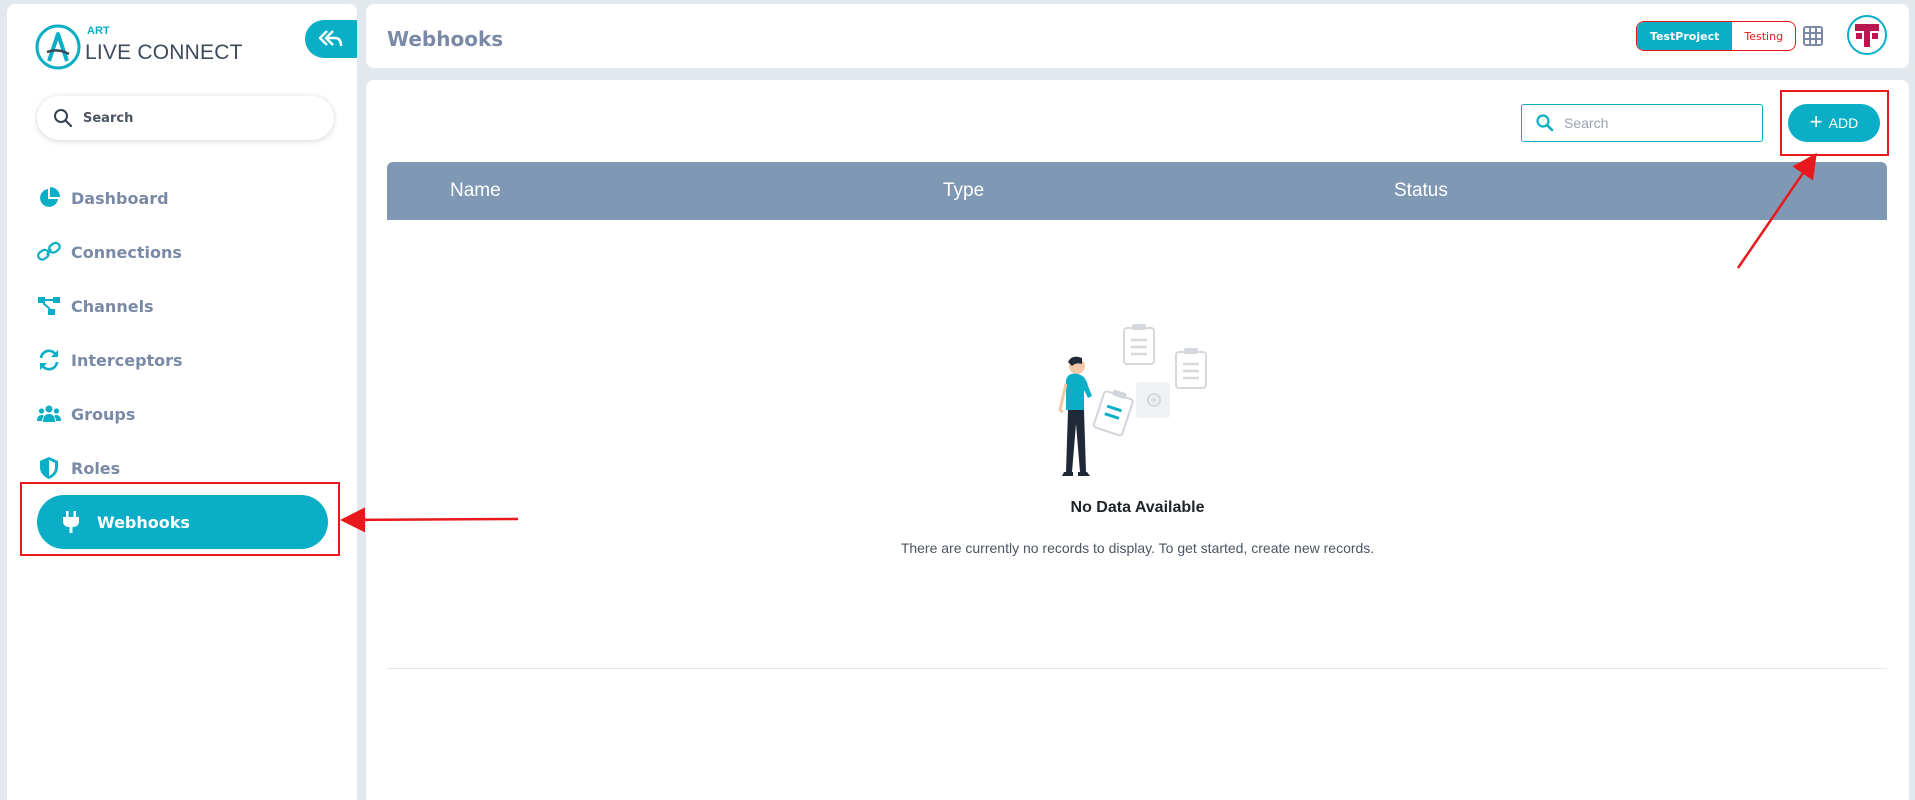  Describe the element at coordinates (49, 360) in the screenshot. I see `refresh-icon` at that location.